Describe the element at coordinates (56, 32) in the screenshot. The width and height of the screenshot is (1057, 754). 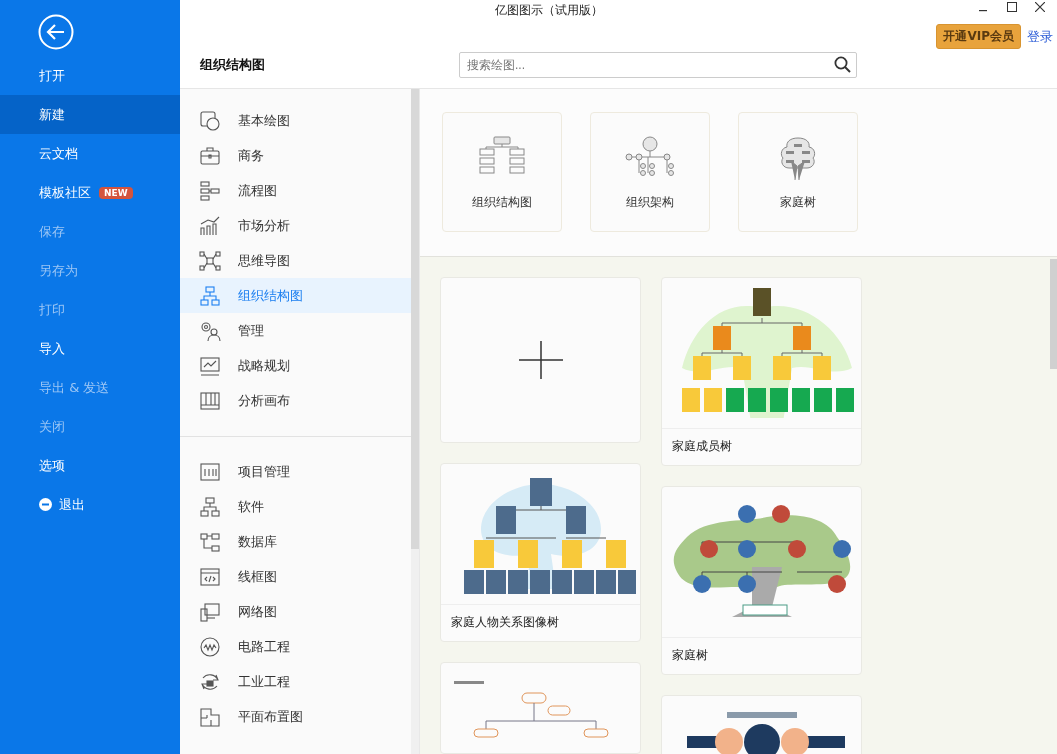
I see `back-icon` at that location.